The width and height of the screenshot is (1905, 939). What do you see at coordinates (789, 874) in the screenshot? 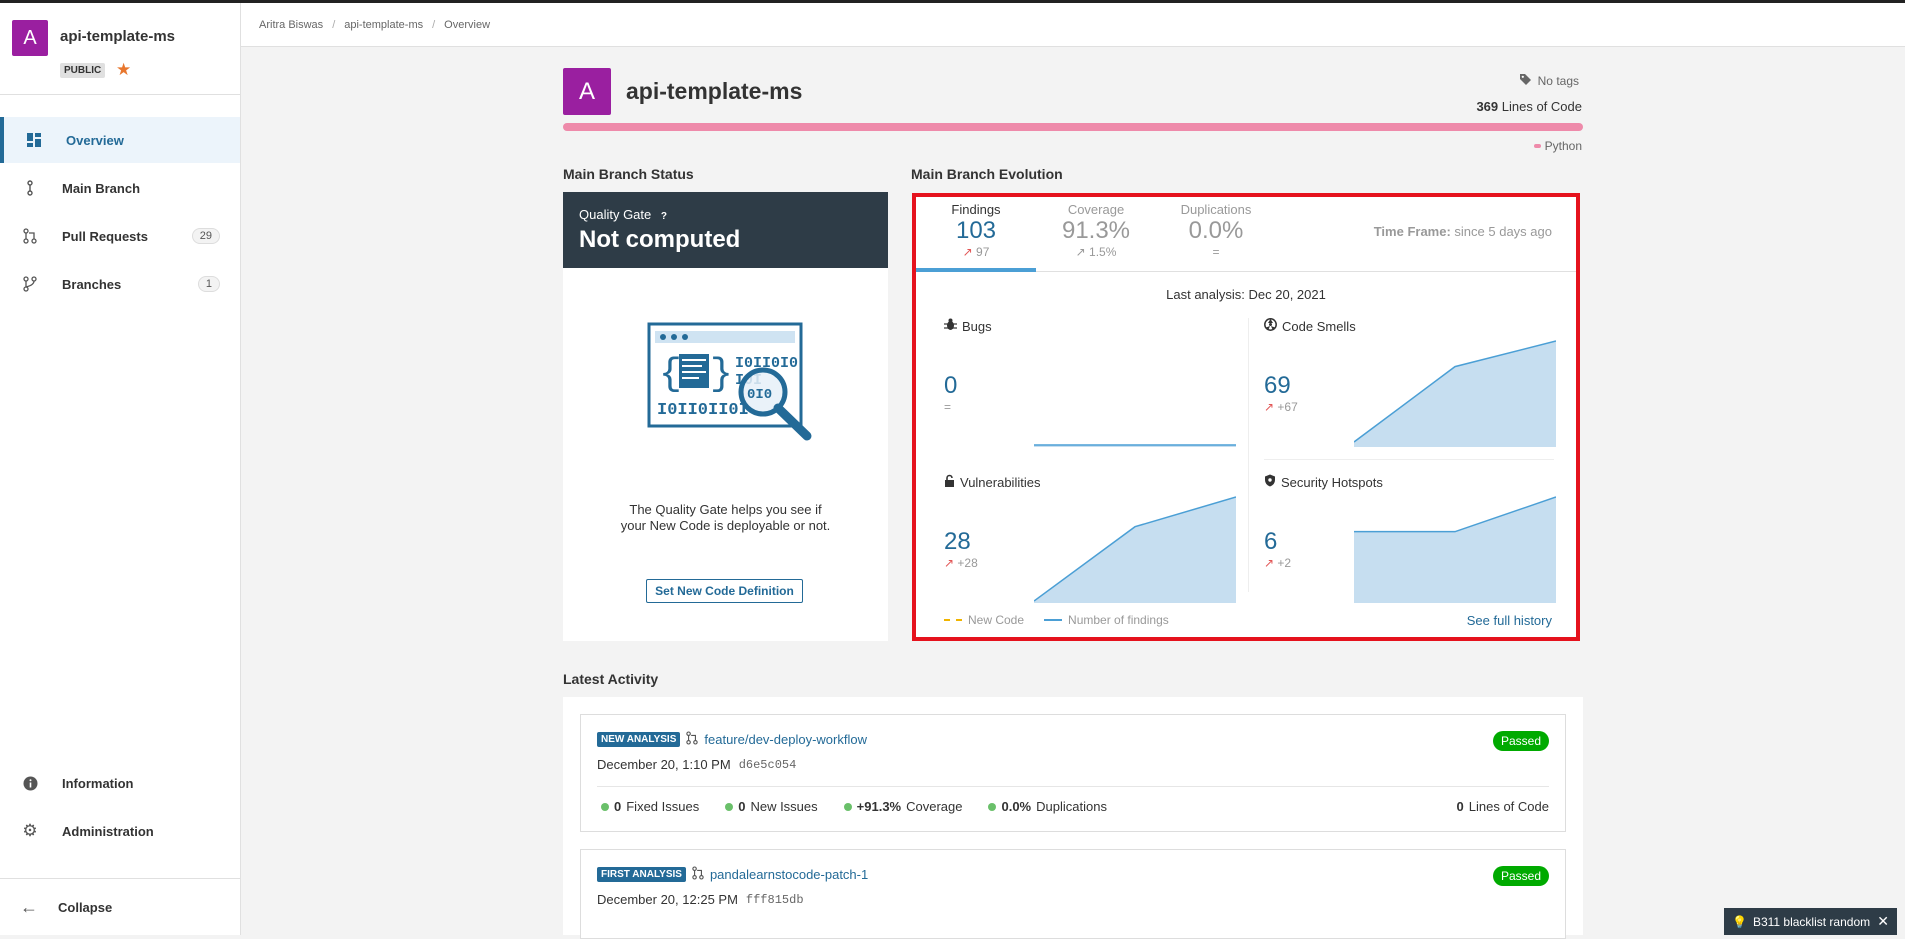
I see `branch-link: pandalearnstocode-patch-1` at bounding box center [789, 874].